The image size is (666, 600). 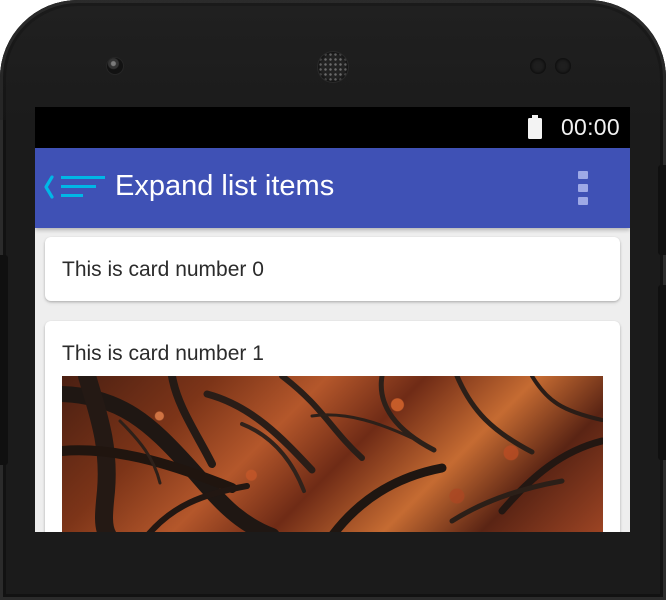 What do you see at coordinates (535, 127) in the screenshot?
I see `battery-full-icon` at bounding box center [535, 127].